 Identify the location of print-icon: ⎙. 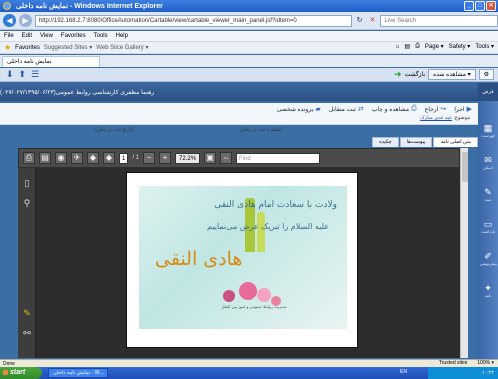
(417, 46).